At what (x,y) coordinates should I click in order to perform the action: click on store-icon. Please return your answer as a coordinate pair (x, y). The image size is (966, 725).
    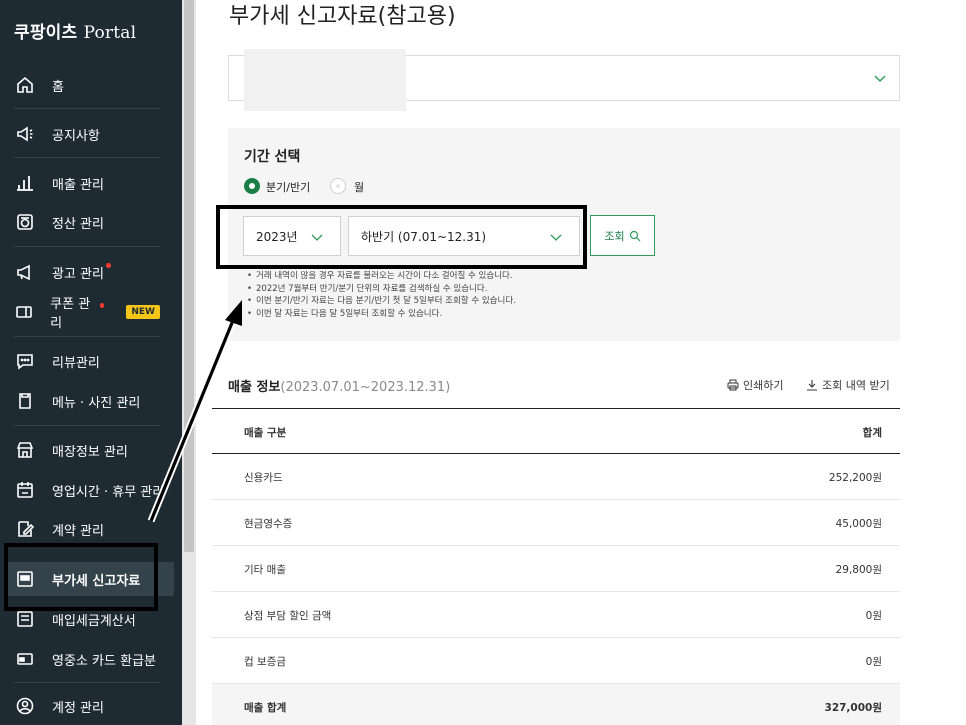
    Looking at the image, I should click on (25, 450).